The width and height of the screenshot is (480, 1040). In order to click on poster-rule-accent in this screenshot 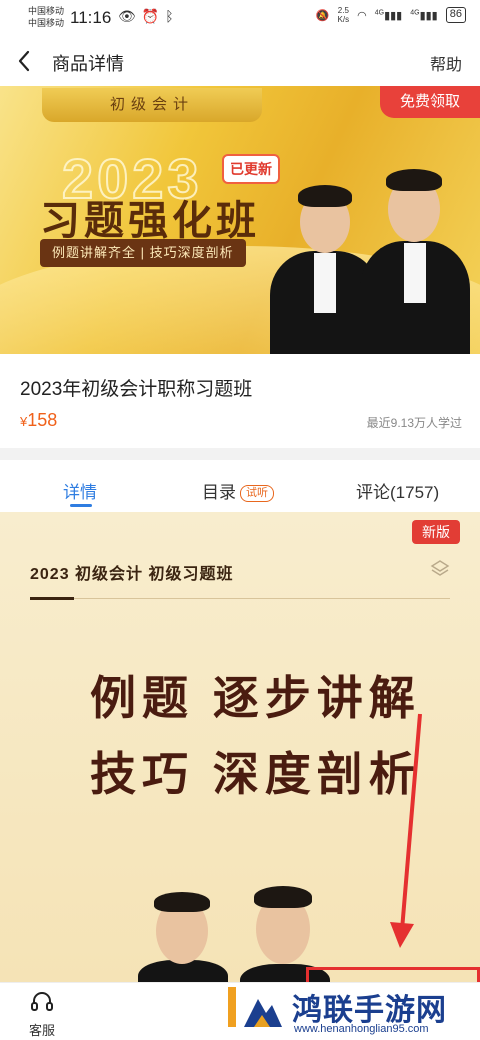, I will do `click(52, 598)`.